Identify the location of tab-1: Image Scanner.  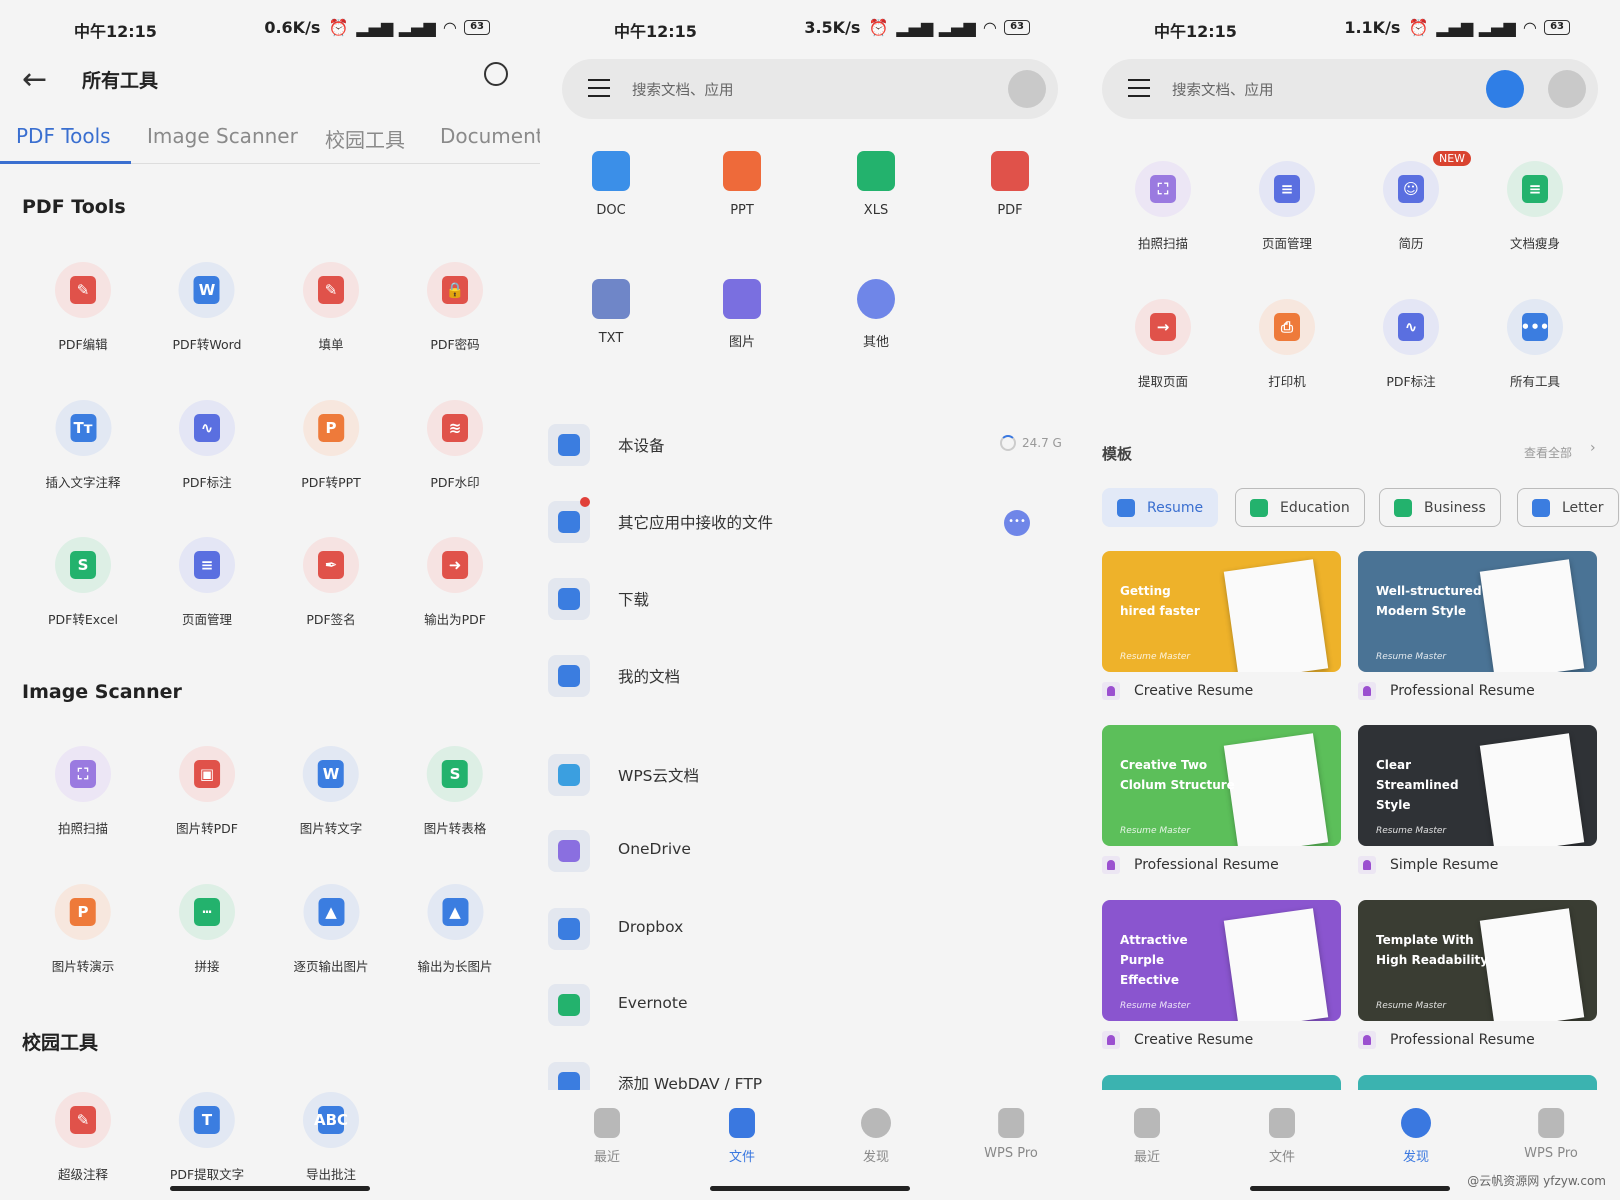
(222, 136).